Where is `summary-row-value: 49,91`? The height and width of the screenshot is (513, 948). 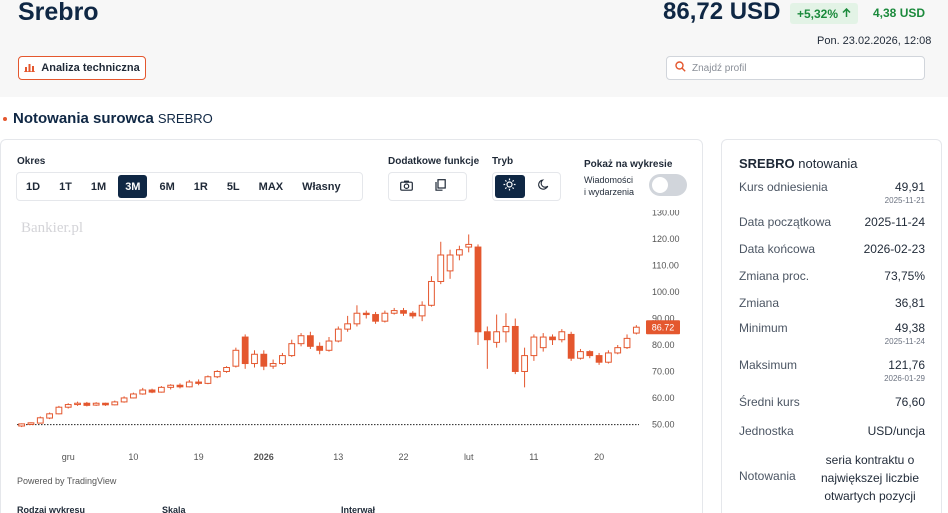 summary-row-value: 49,91 is located at coordinates (909, 187).